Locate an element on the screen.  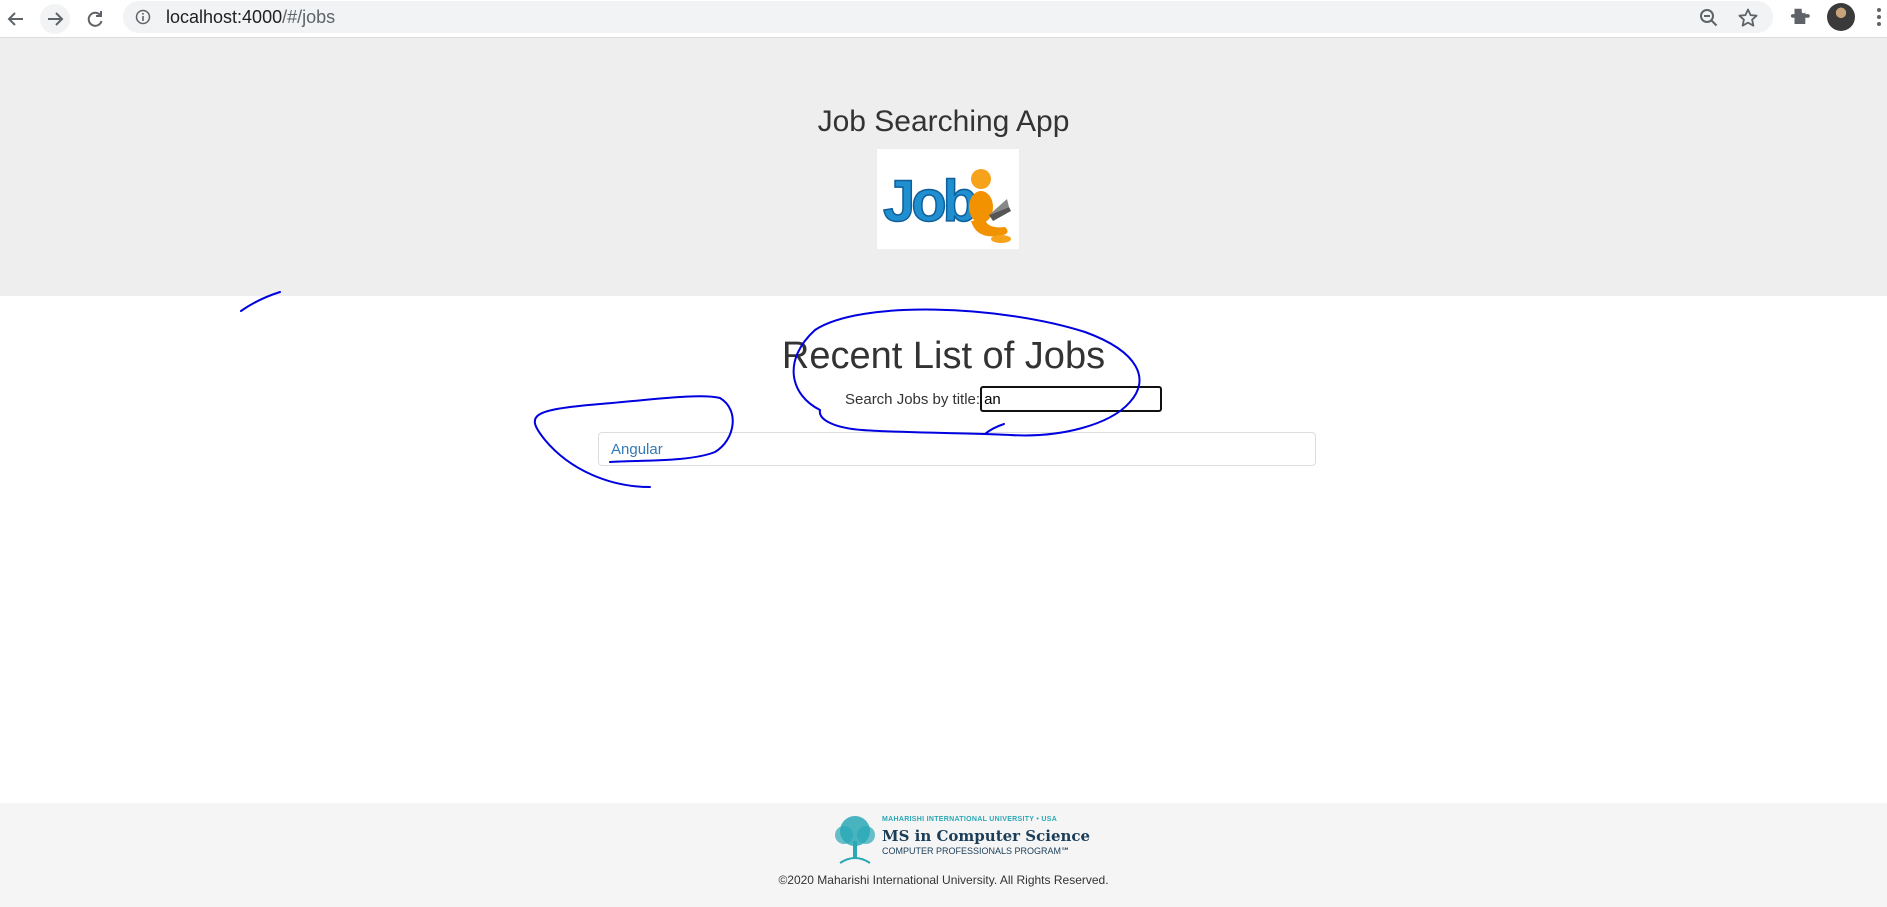
program-title: MS in Computer Science is located at coordinates (986, 836).